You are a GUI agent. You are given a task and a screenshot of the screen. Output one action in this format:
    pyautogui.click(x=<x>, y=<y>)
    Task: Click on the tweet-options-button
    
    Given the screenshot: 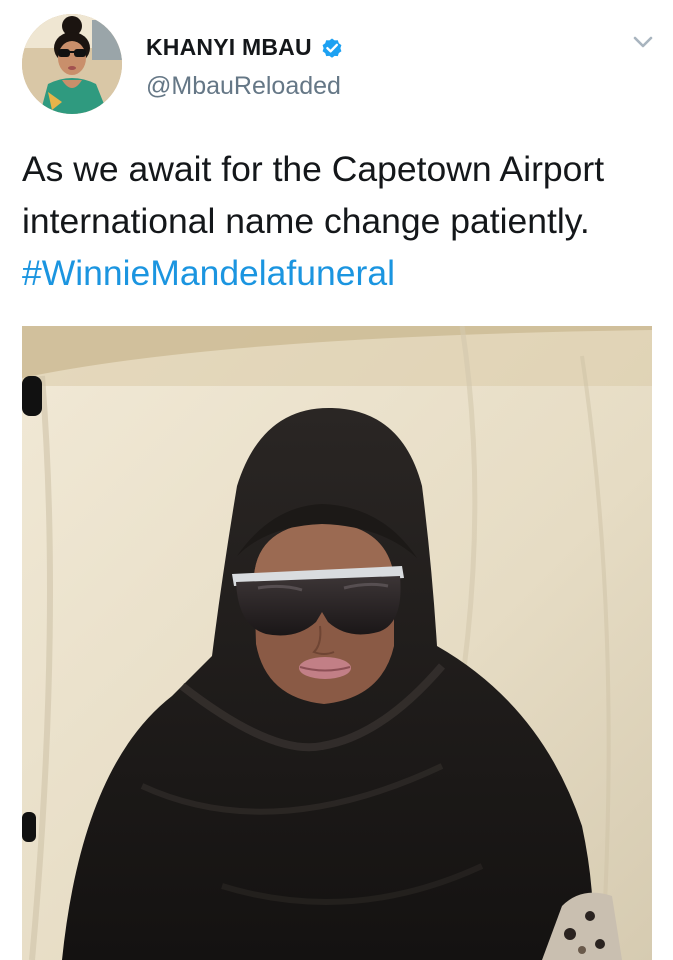 What is the action you would take?
    pyautogui.click(x=643, y=42)
    